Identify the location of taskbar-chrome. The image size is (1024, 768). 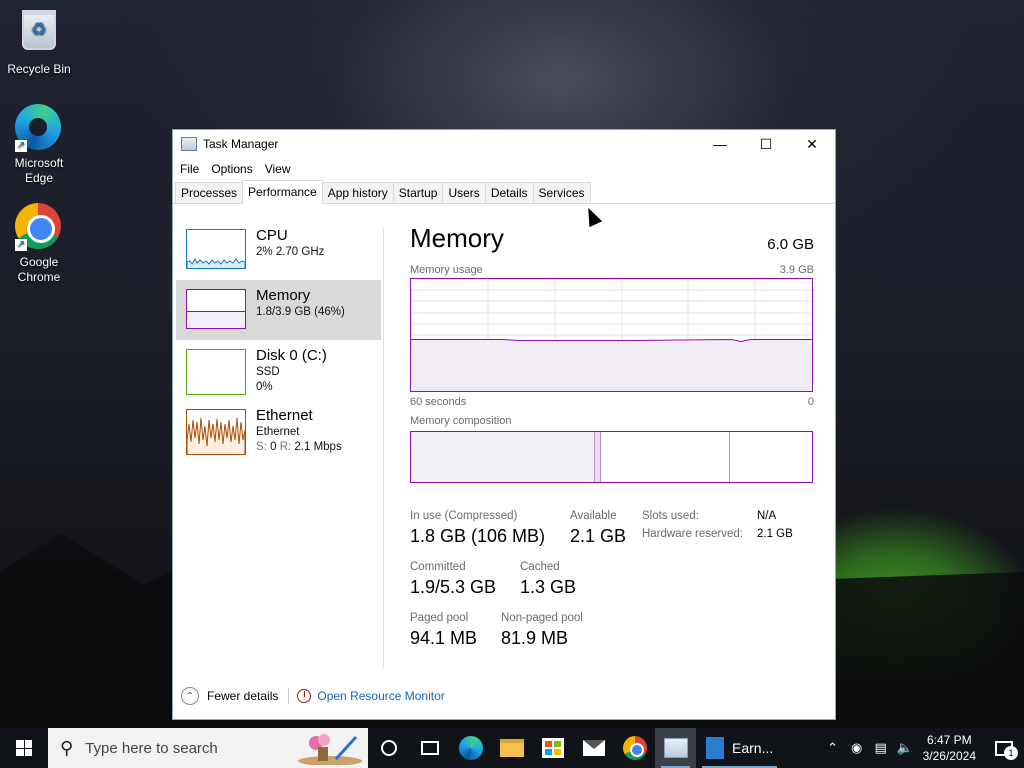
(634, 748).